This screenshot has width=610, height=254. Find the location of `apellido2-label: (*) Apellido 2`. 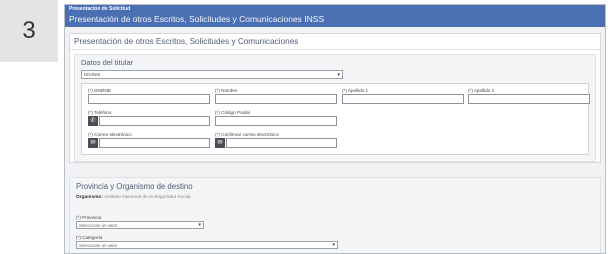

apellido2-label: (*) Apellido 2 is located at coordinates (481, 90).